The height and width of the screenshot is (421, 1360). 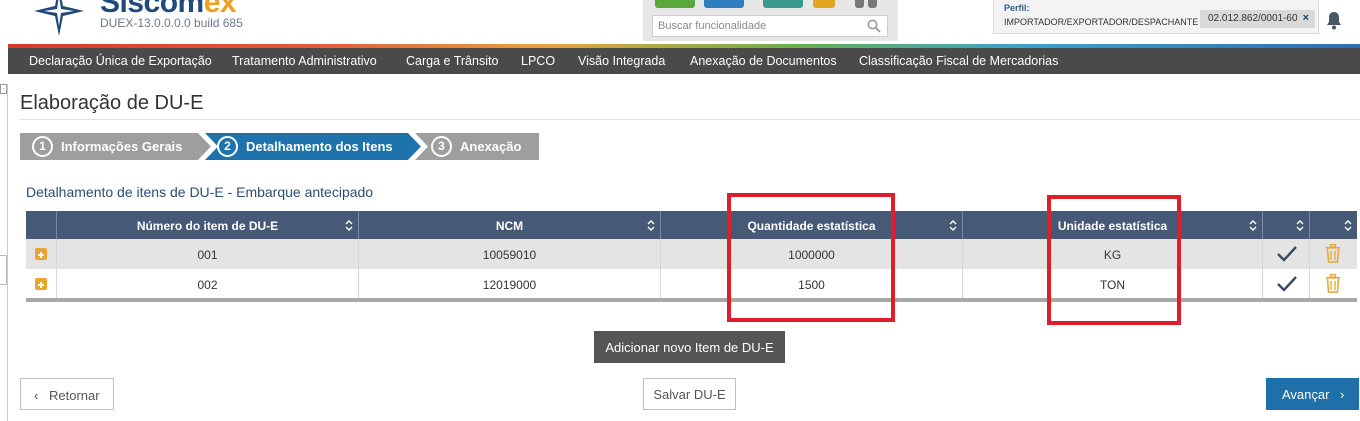 I want to click on cell-ncm: 12019000, so click(x=510, y=284).